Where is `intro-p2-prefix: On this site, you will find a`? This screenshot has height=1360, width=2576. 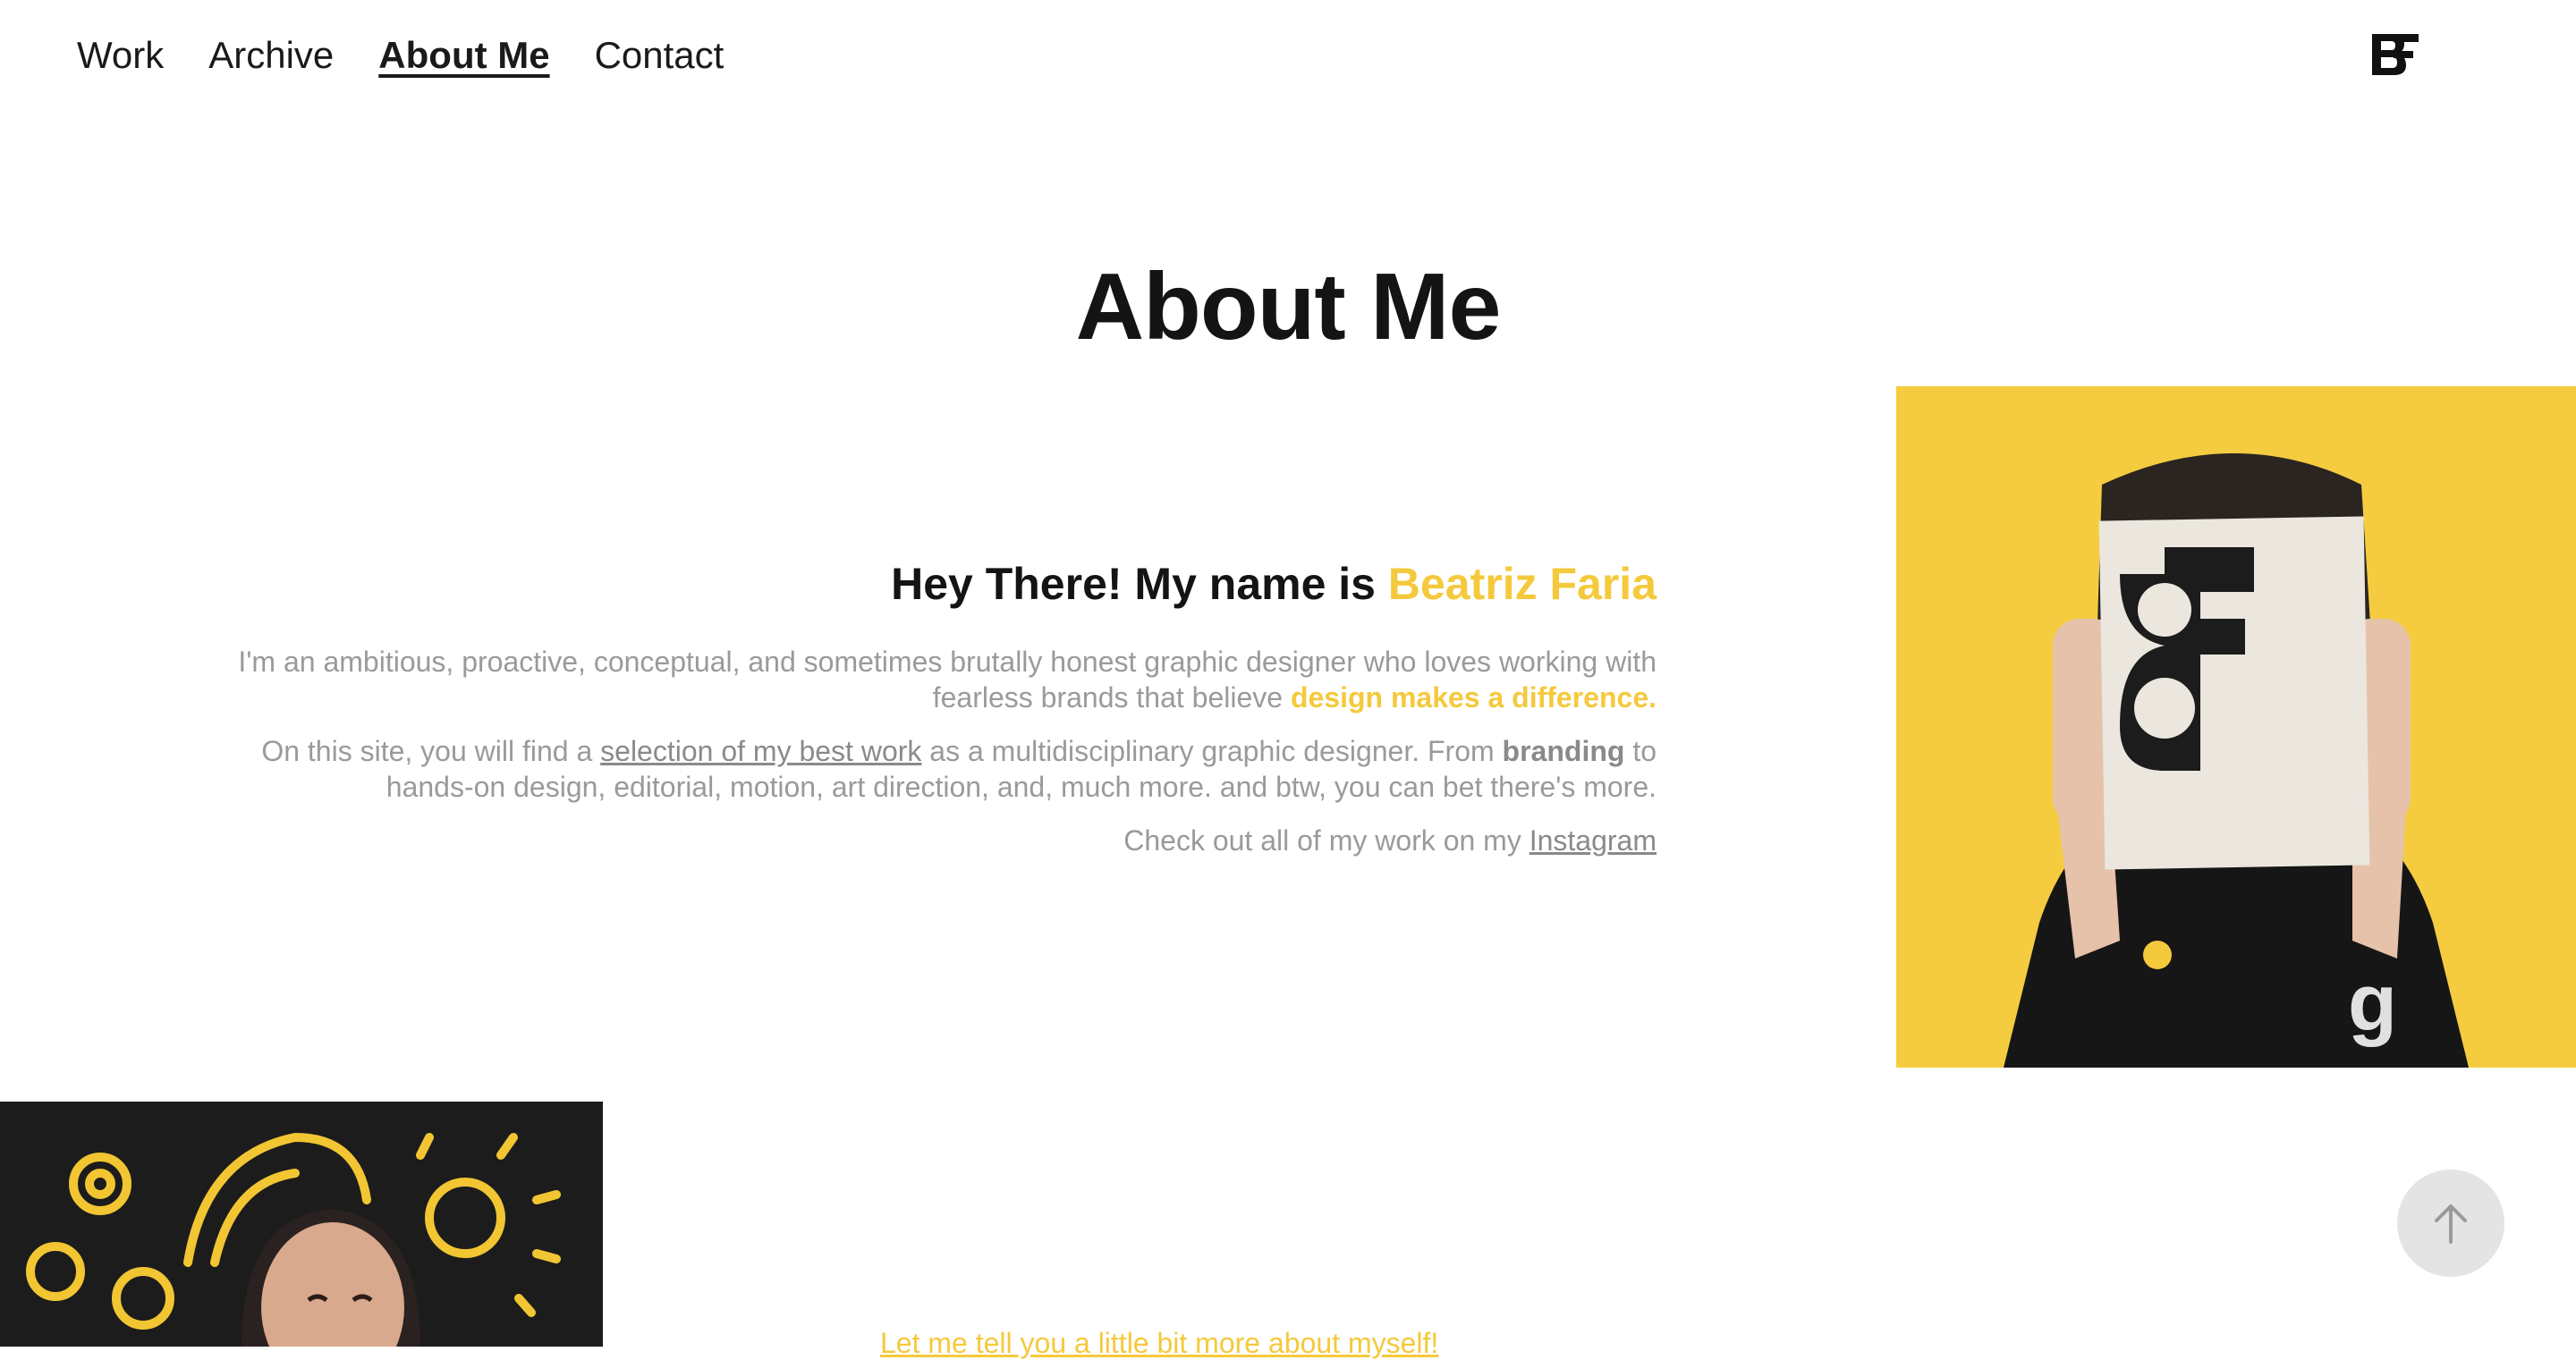 intro-p2-prefix: On this site, you will find a is located at coordinates (431, 751).